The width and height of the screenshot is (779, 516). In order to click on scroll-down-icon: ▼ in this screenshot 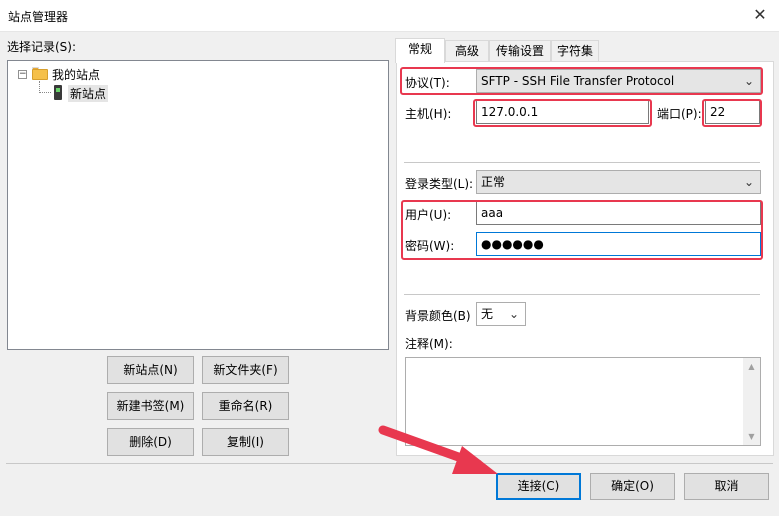, I will do `click(751, 436)`.